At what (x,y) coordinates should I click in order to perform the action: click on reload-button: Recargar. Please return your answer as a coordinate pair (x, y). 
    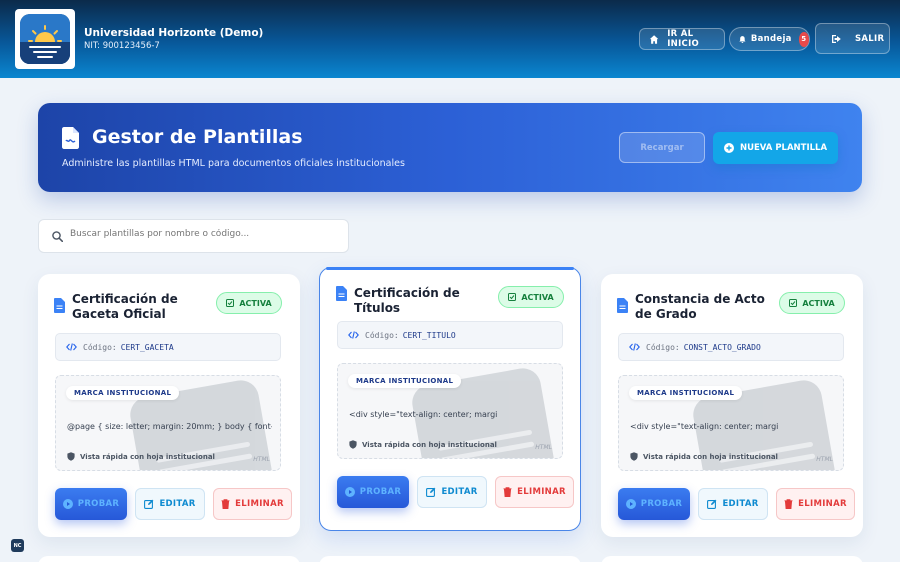
    Looking at the image, I should click on (662, 147).